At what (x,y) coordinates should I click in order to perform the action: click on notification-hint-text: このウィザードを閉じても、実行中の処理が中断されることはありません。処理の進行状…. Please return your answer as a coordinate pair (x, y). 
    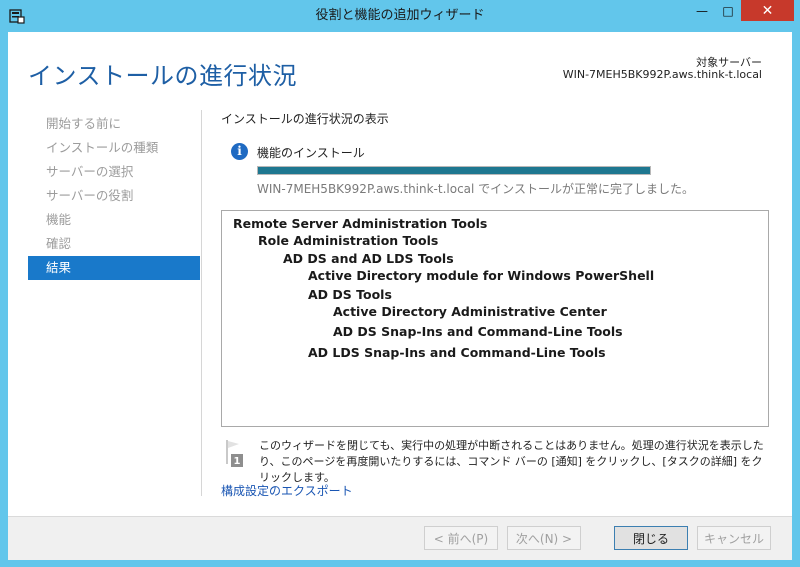
    Looking at the image, I should click on (511, 461).